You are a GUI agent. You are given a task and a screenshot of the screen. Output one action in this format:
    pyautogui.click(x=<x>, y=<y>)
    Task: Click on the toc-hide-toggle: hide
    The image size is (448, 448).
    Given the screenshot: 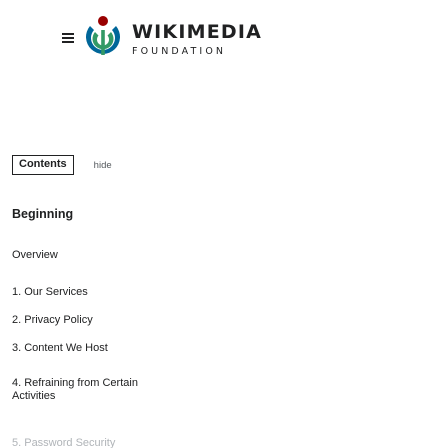 What is the action you would take?
    pyautogui.click(x=103, y=165)
    